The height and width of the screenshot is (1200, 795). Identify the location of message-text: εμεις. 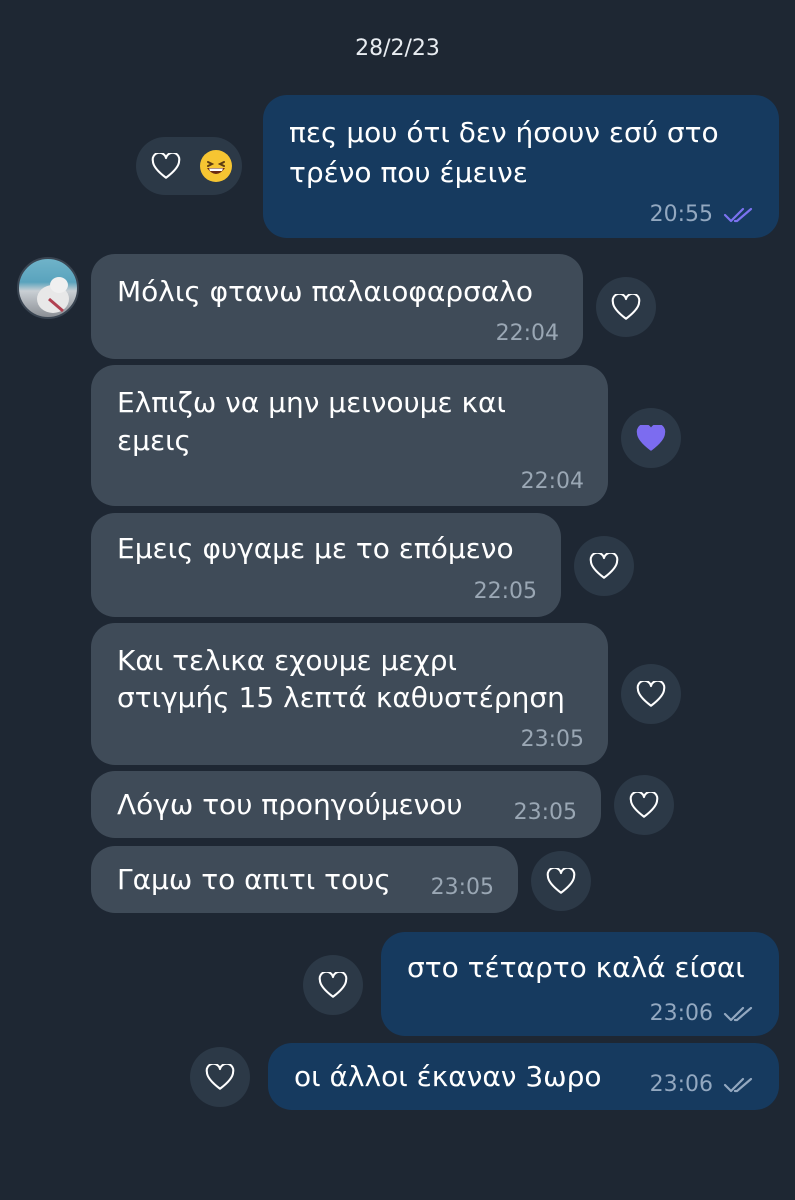
(154, 440).